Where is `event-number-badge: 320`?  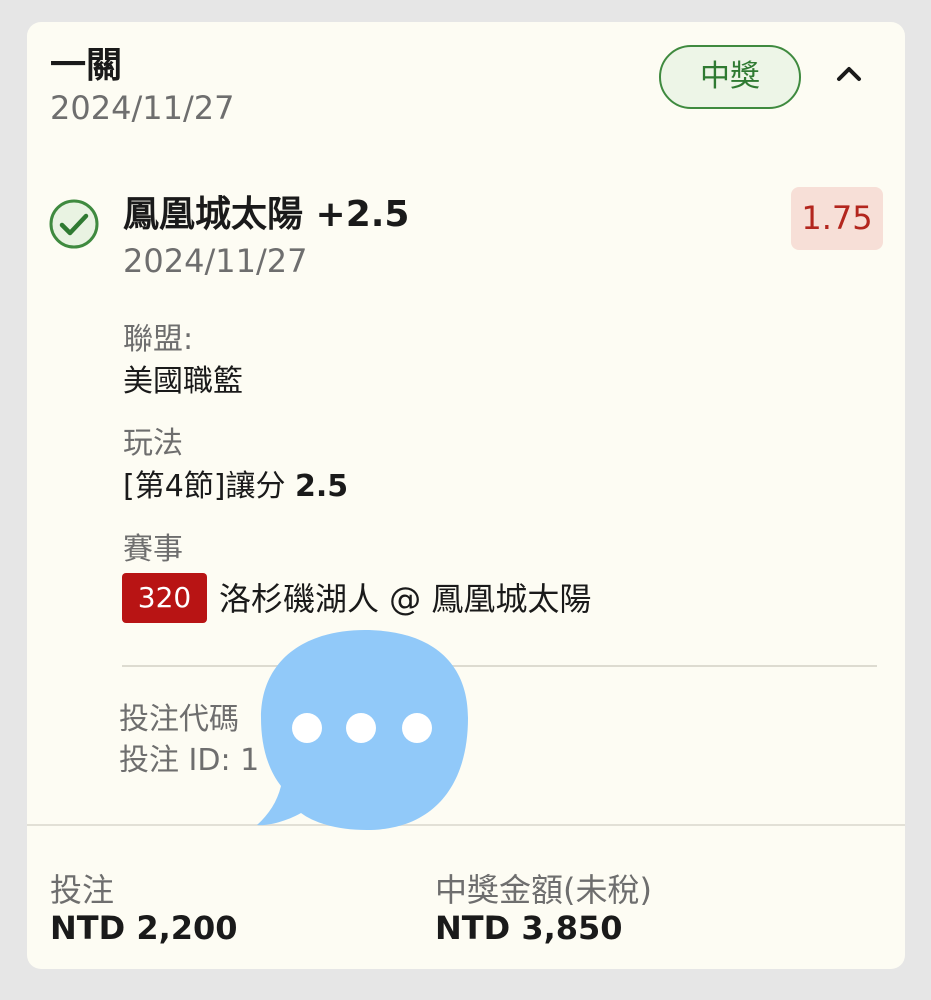
event-number-badge: 320 is located at coordinates (164, 598).